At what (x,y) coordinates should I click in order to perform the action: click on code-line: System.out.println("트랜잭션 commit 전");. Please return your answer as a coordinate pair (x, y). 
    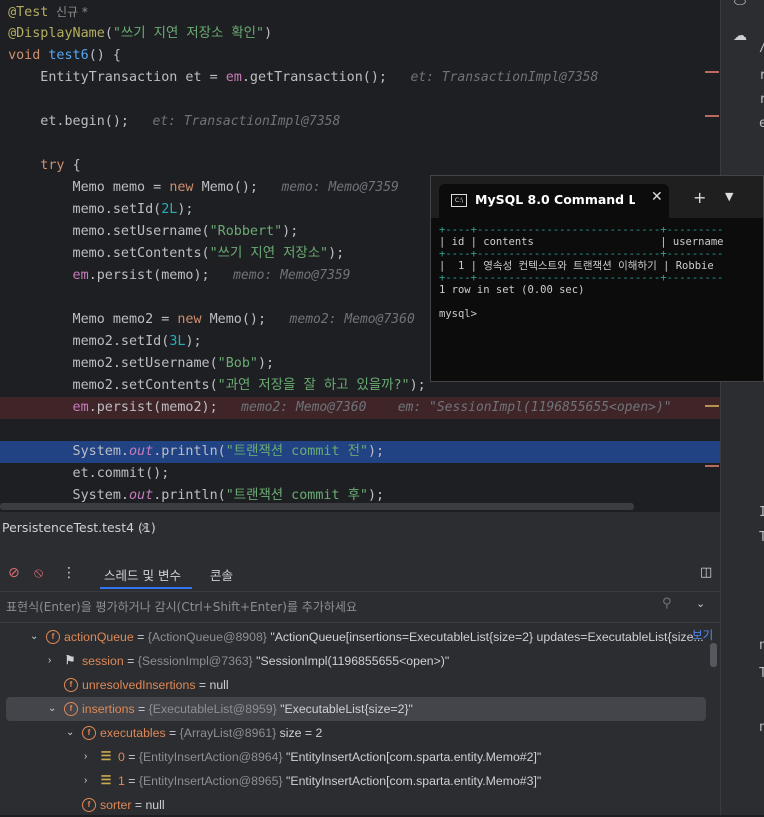
    Looking at the image, I should click on (360, 452).